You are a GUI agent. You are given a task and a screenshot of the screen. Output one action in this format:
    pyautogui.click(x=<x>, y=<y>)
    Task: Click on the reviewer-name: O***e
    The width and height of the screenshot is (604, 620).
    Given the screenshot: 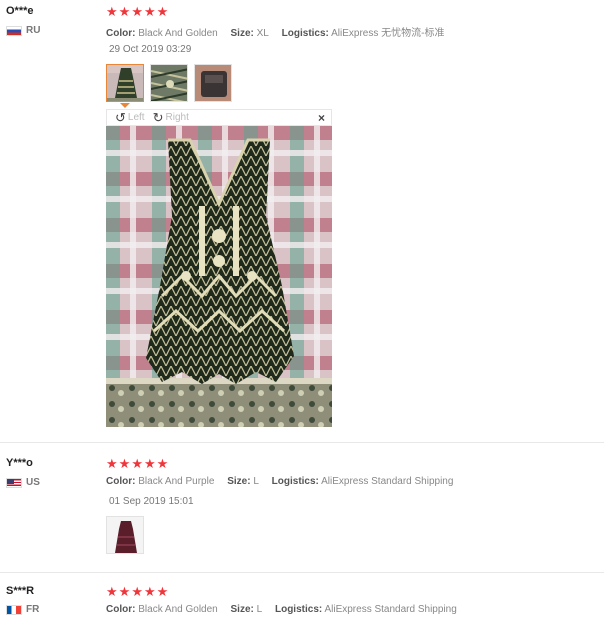 What is the action you would take?
    pyautogui.click(x=20, y=11)
    